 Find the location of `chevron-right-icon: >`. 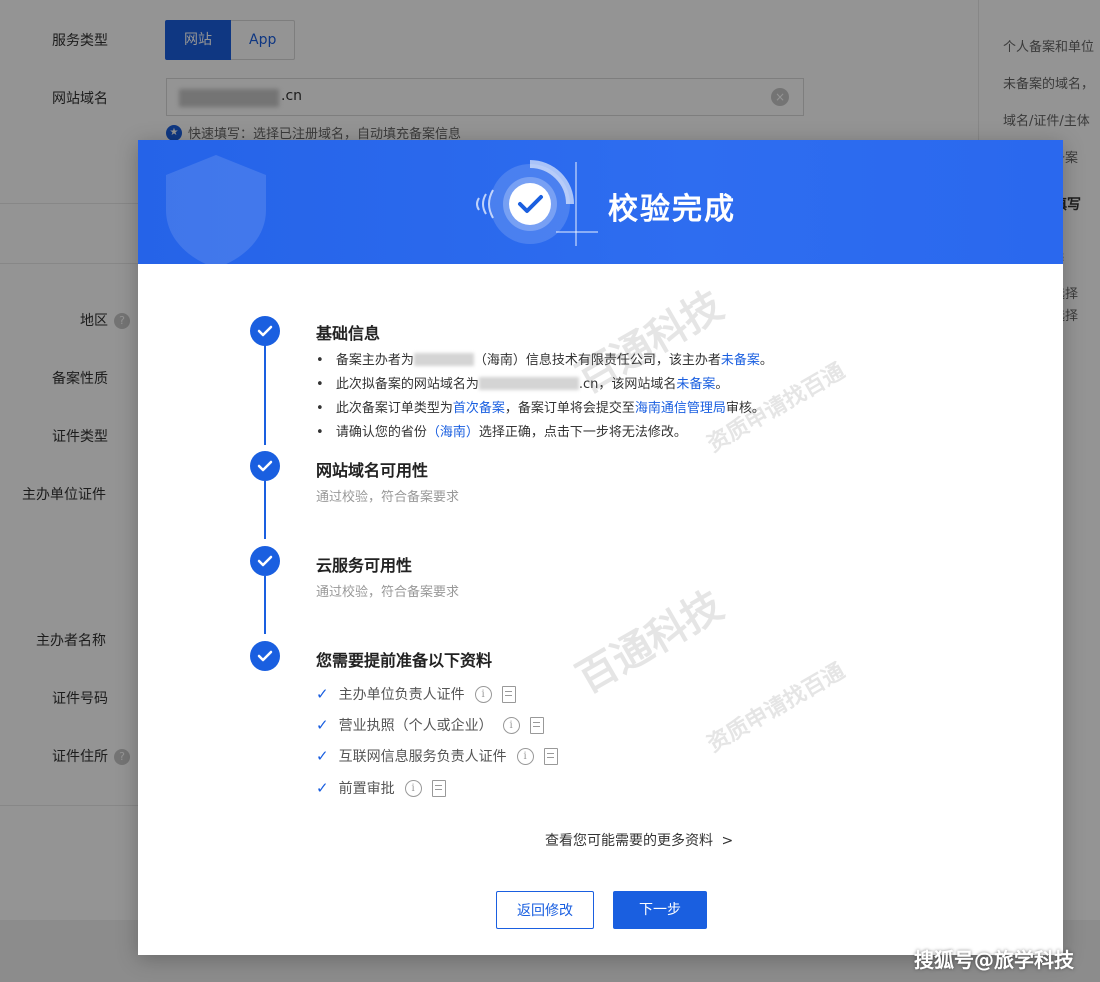

chevron-right-icon: > is located at coordinates (727, 841).